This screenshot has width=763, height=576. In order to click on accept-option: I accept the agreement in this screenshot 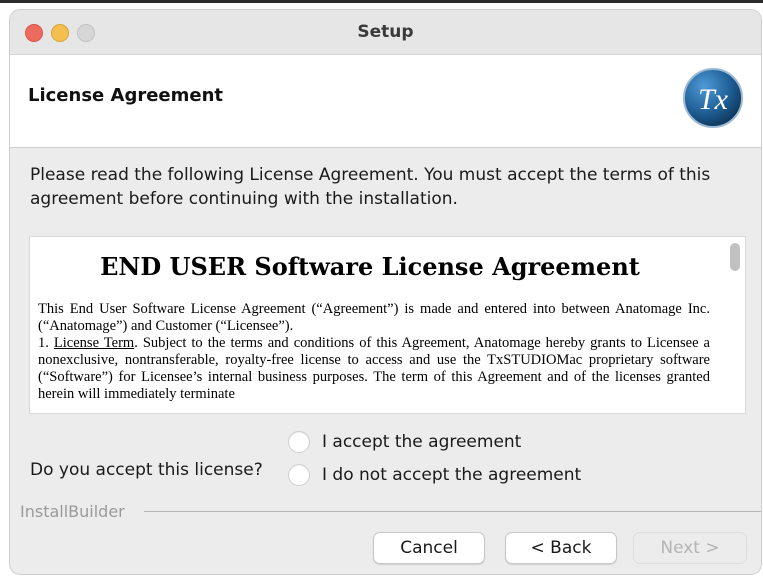, I will do `click(404, 442)`.